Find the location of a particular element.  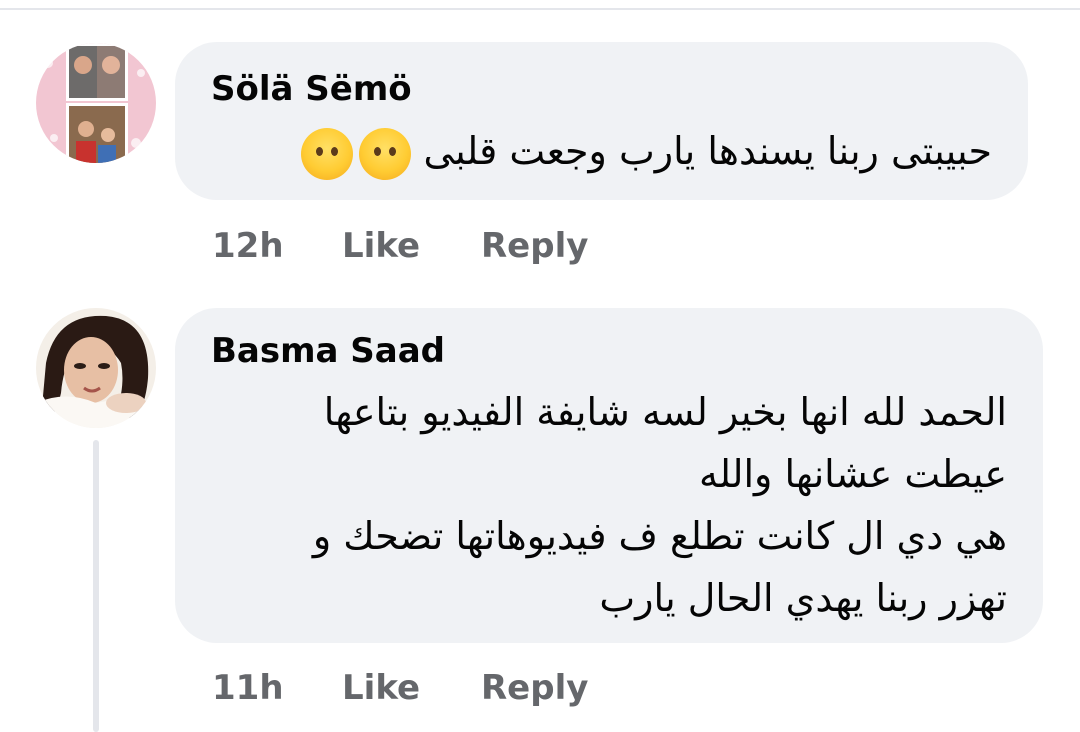

comment-text: حبيبتى ربنا يسندها يارب وجعت قلبى is located at coordinates (643, 151).